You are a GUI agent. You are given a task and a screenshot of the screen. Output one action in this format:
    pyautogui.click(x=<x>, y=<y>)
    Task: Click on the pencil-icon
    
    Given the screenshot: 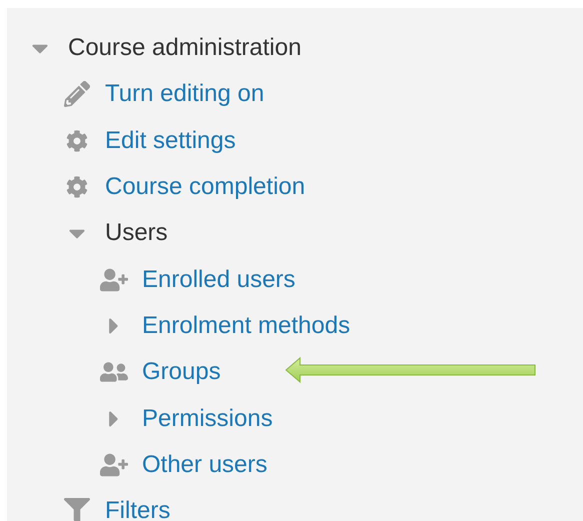 What is the action you would take?
    pyautogui.click(x=77, y=94)
    